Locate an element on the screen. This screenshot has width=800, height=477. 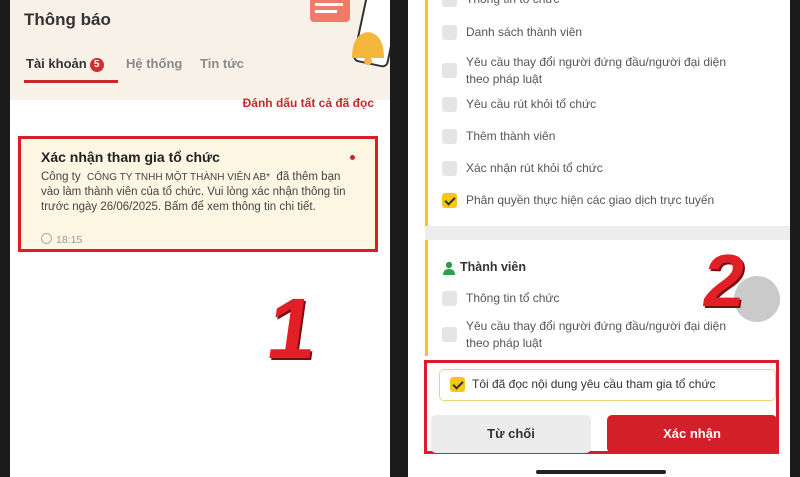
home-indicator is located at coordinates (601, 472).